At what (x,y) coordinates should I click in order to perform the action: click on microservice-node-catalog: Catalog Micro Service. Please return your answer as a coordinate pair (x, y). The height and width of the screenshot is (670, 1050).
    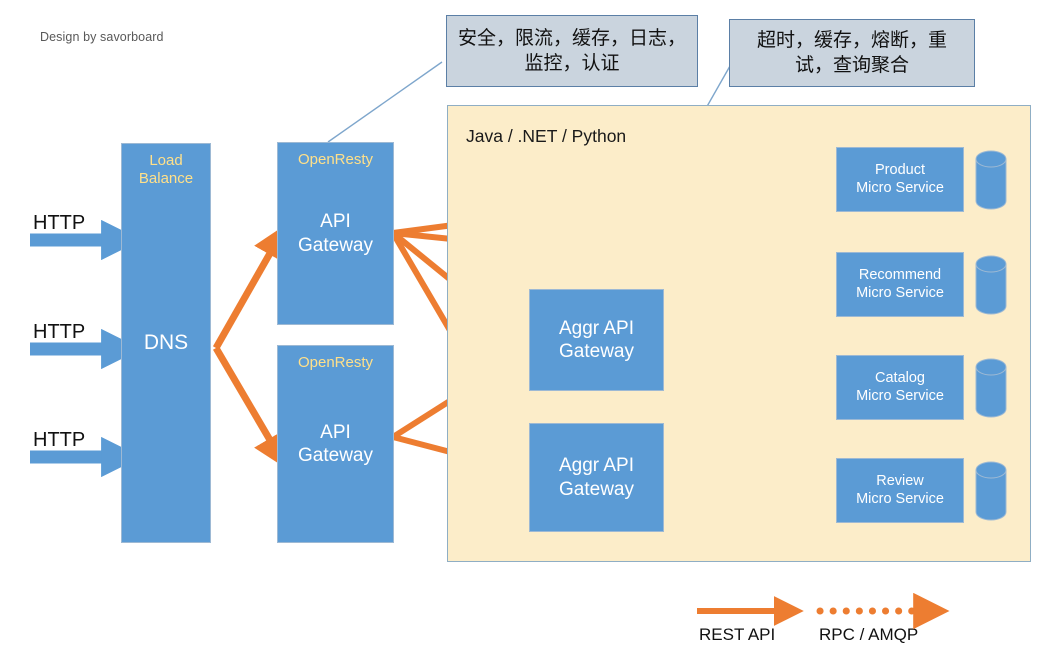
    Looking at the image, I should click on (900, 387).